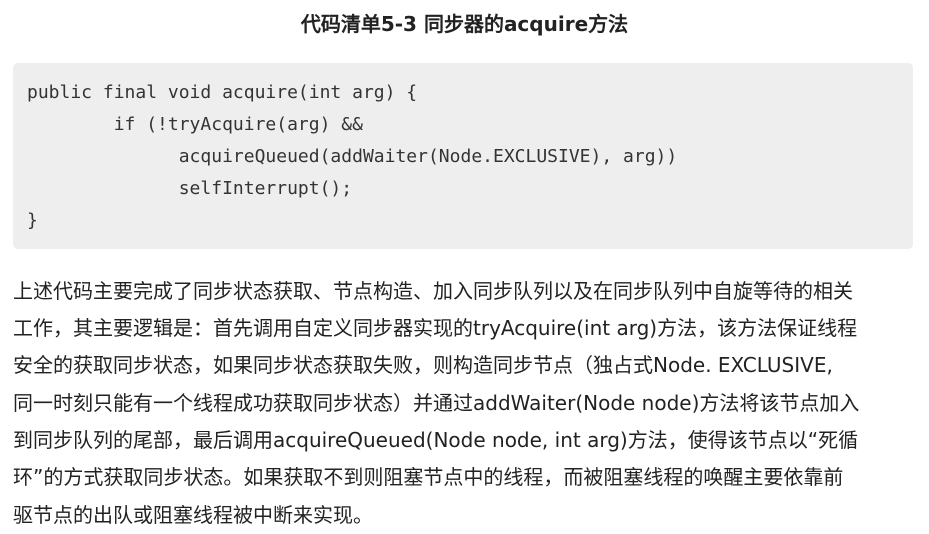  What do you see at coordinates (464, 24) in the screenshot?
I see `listing-title: 代码清单5-3 同步器的acquire方法` at bounding box center [464, 24].